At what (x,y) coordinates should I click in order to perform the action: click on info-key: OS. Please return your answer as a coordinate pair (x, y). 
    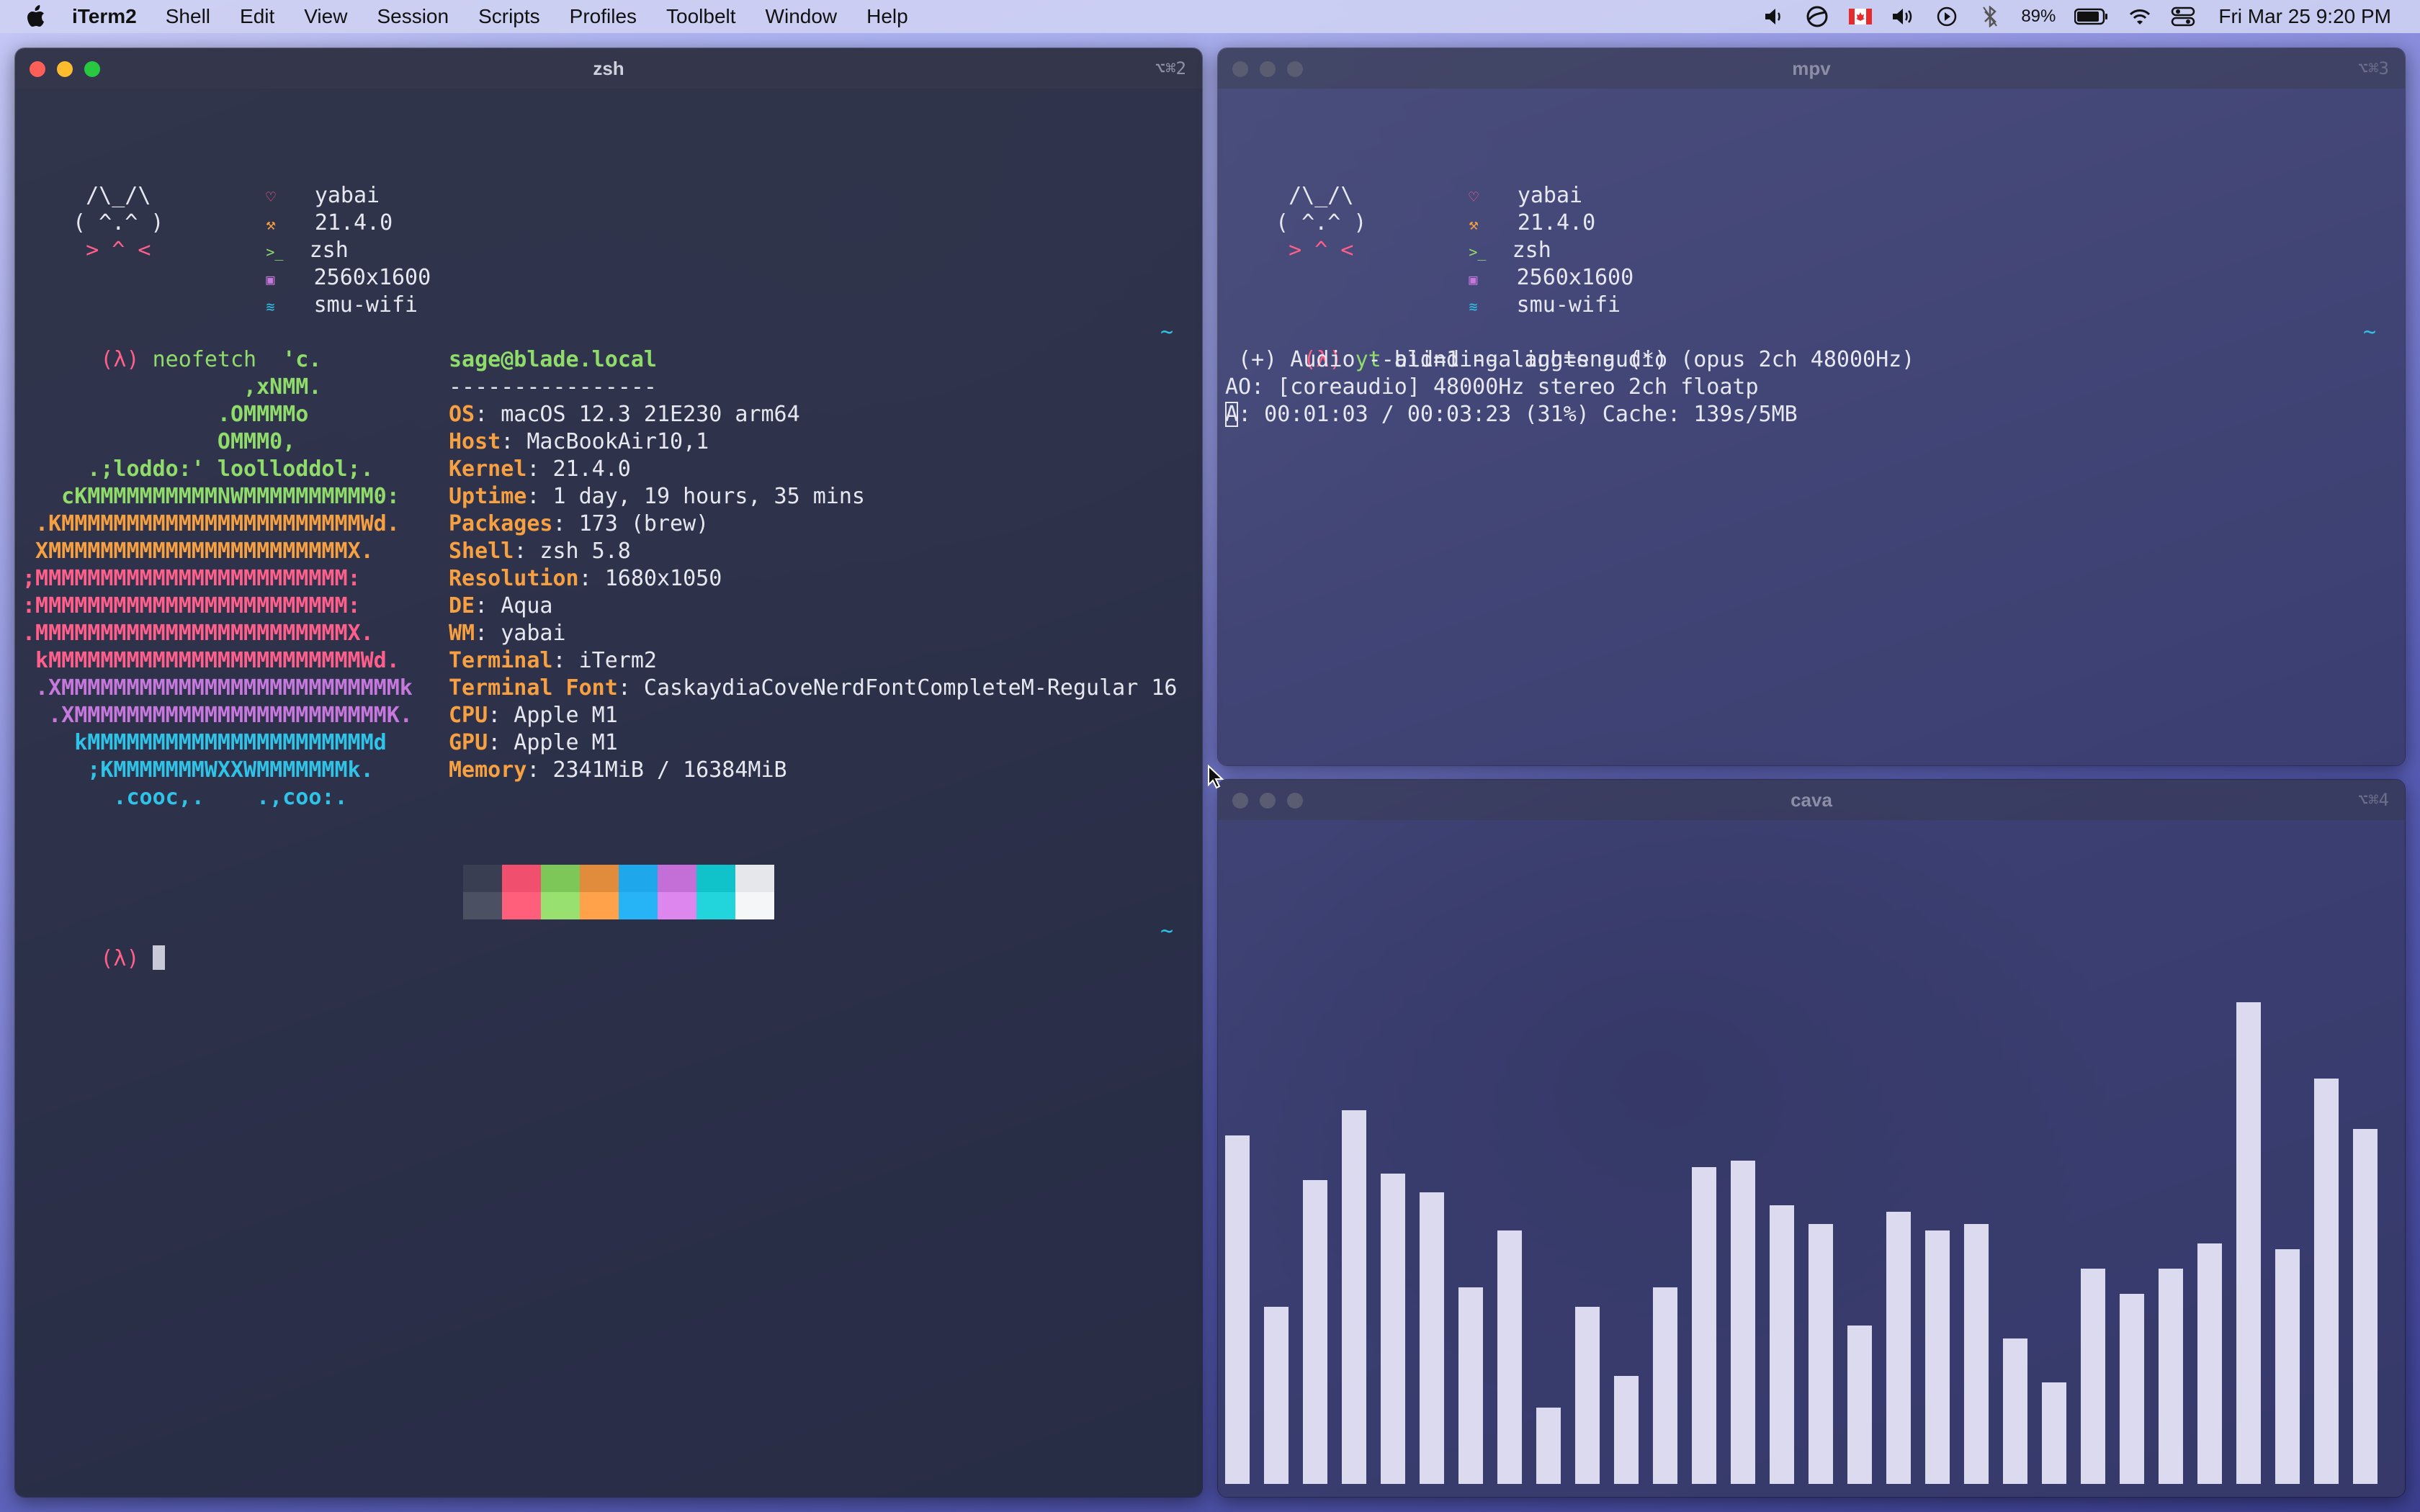
    Looking at the image, I should click on (462, 414).